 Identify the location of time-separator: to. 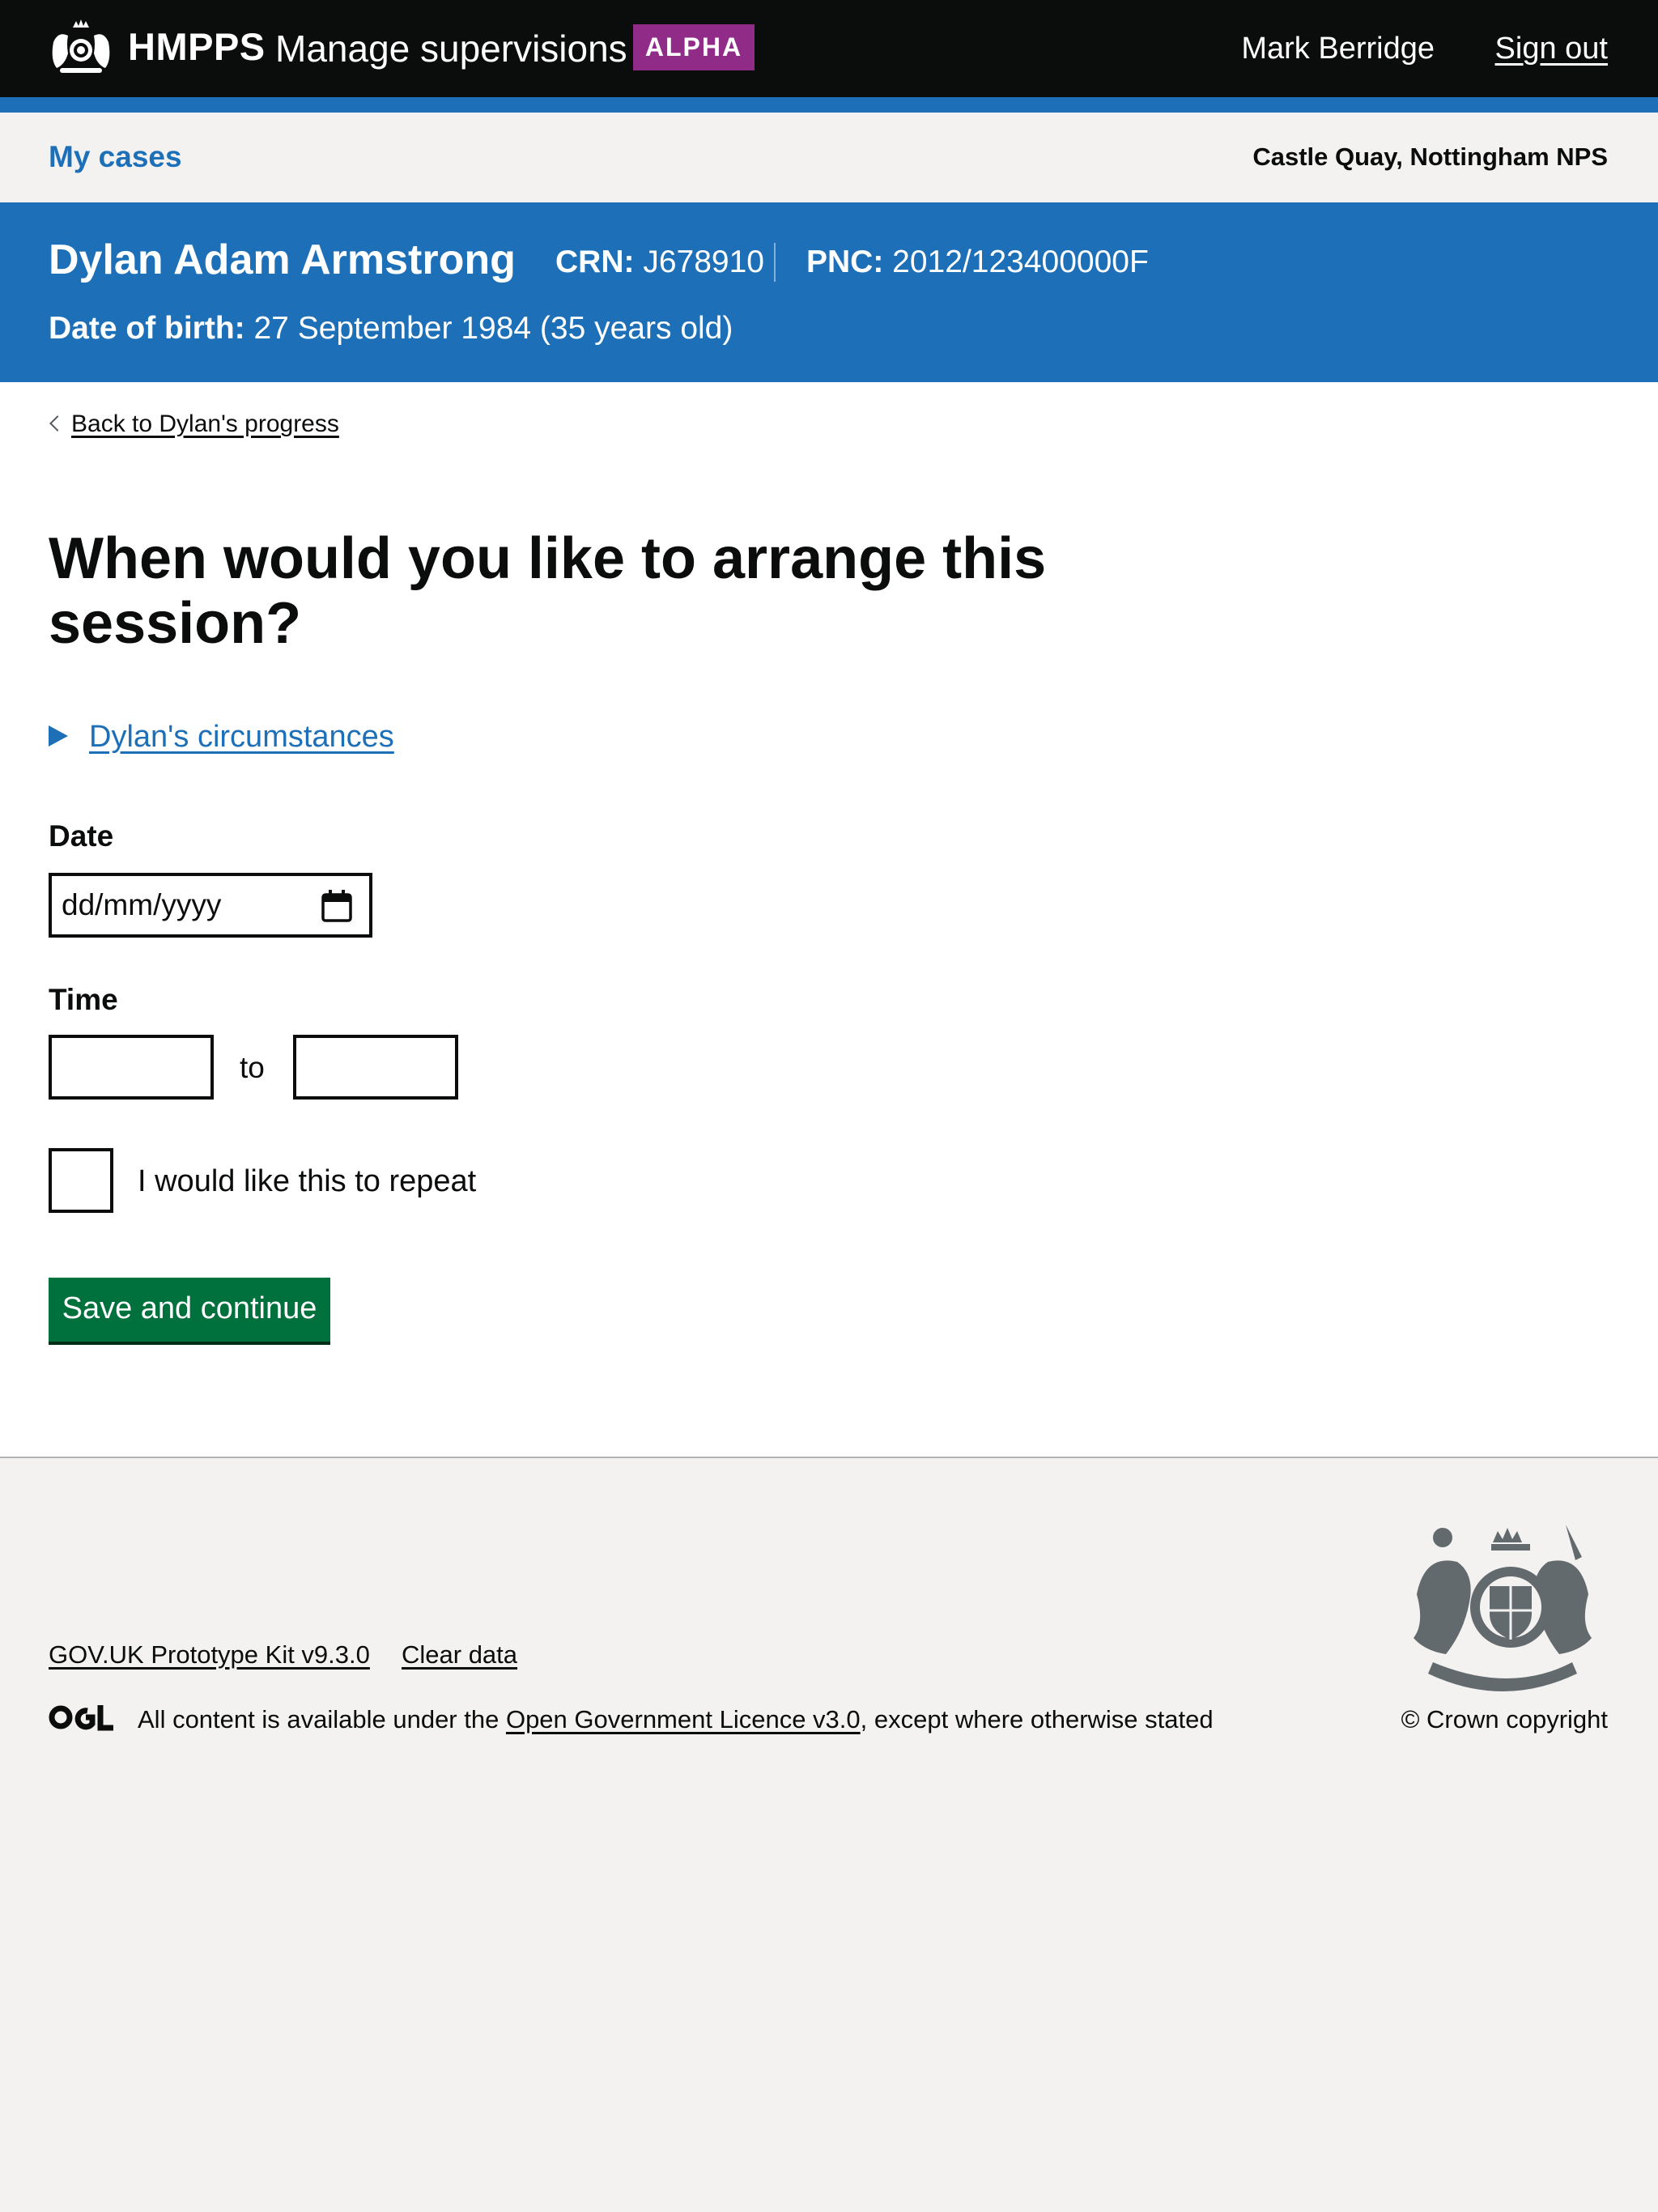
(252, 1068).